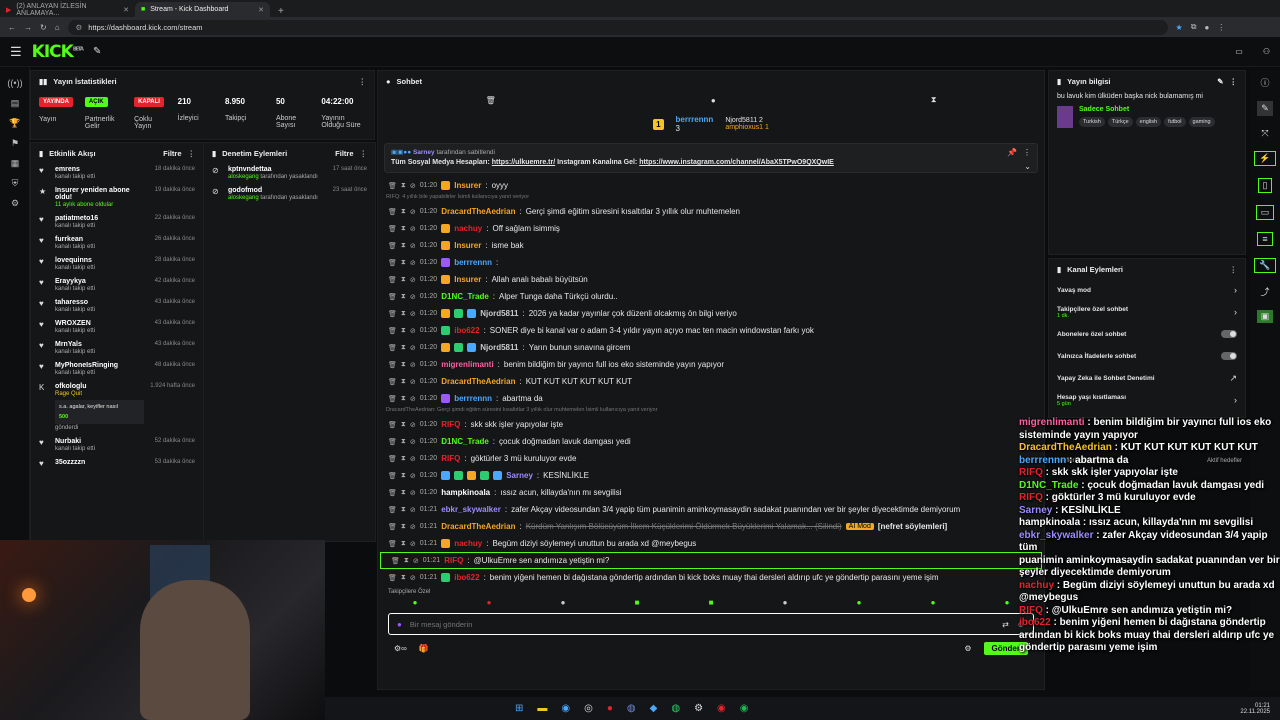  What do you see at coordinates (1092, 122) in the screenshot?
I see `tag-chip: Turkish` at bounding box center [1092, 122].